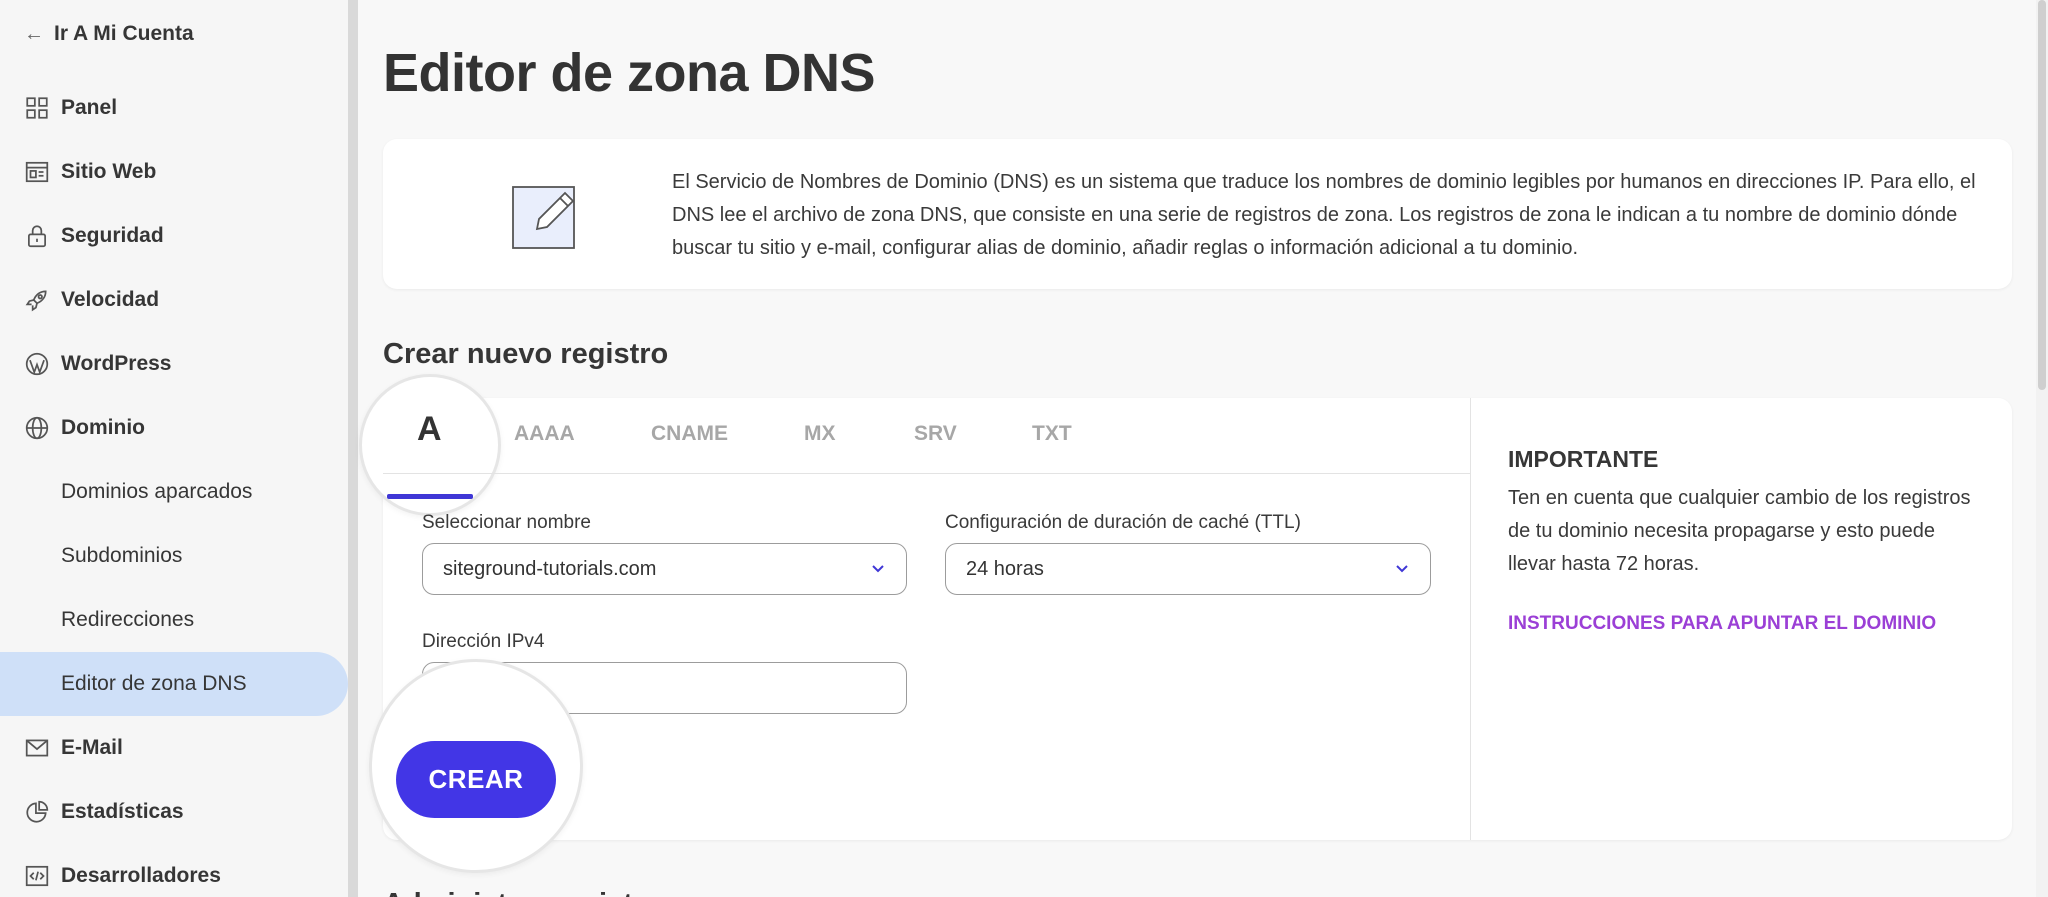 This screenshot has height=897, width=2048. Describe the element at coordinates (174, 556) in the screenshot. I see `sidebar-subitem-subdomains: Subdominios` at that location.